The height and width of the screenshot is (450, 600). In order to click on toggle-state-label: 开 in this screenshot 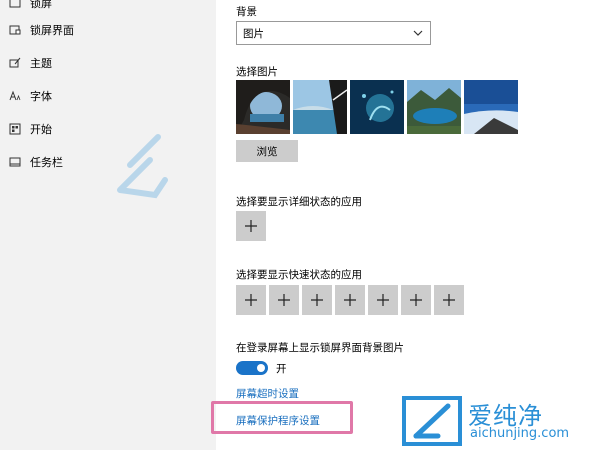, I will do `click(281, 369)`.